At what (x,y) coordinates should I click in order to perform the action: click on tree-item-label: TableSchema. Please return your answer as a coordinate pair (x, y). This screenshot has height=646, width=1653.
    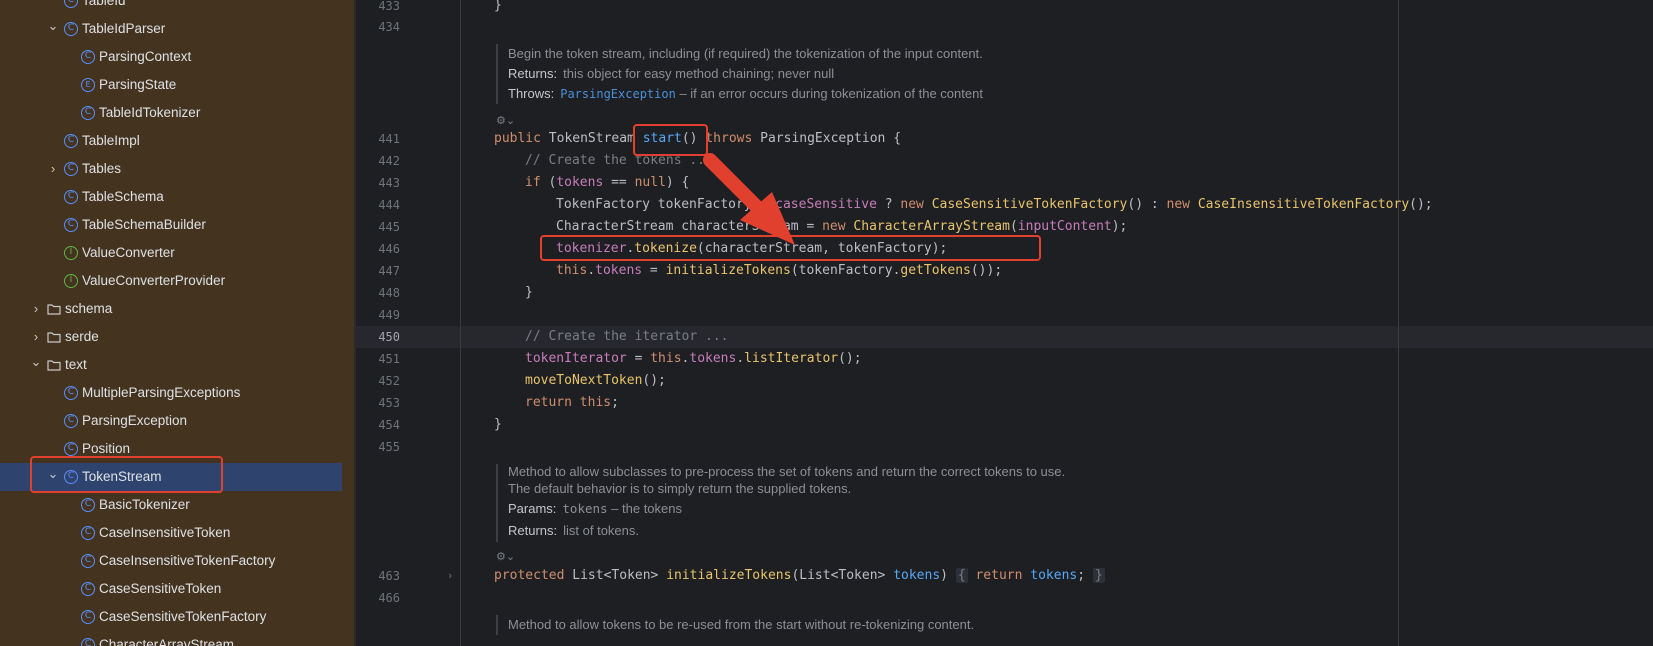
    Looking at the image, I should click on (123, 196).